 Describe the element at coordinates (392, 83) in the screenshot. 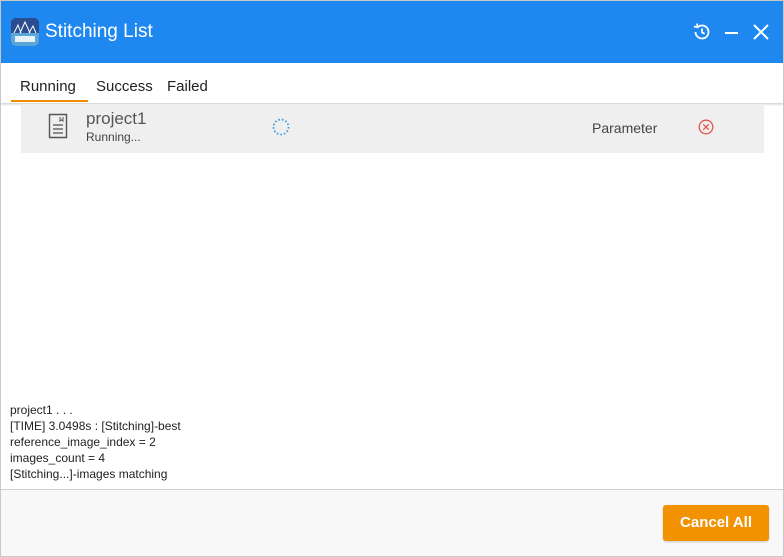

I see `tab-bar: Running Success Failed` at that location.